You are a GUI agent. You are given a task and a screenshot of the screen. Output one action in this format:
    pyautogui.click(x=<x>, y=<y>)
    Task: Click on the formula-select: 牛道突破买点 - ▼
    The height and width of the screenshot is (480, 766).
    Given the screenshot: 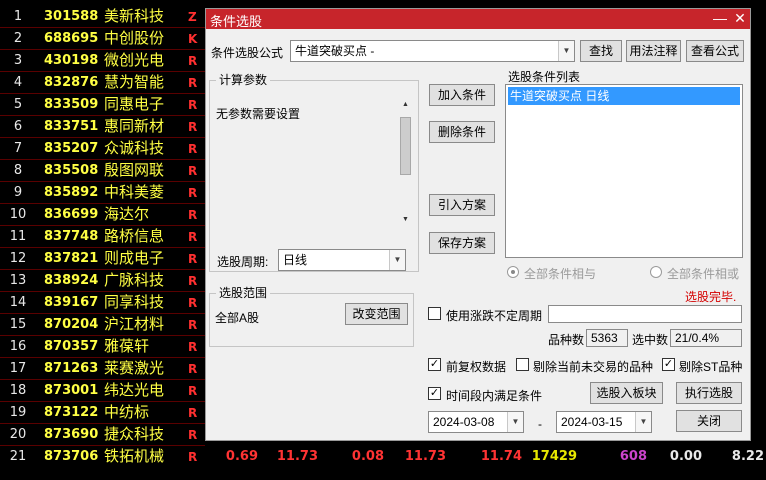 What is the action you would take?
    pyautogui.click(x=432, y=51)
    